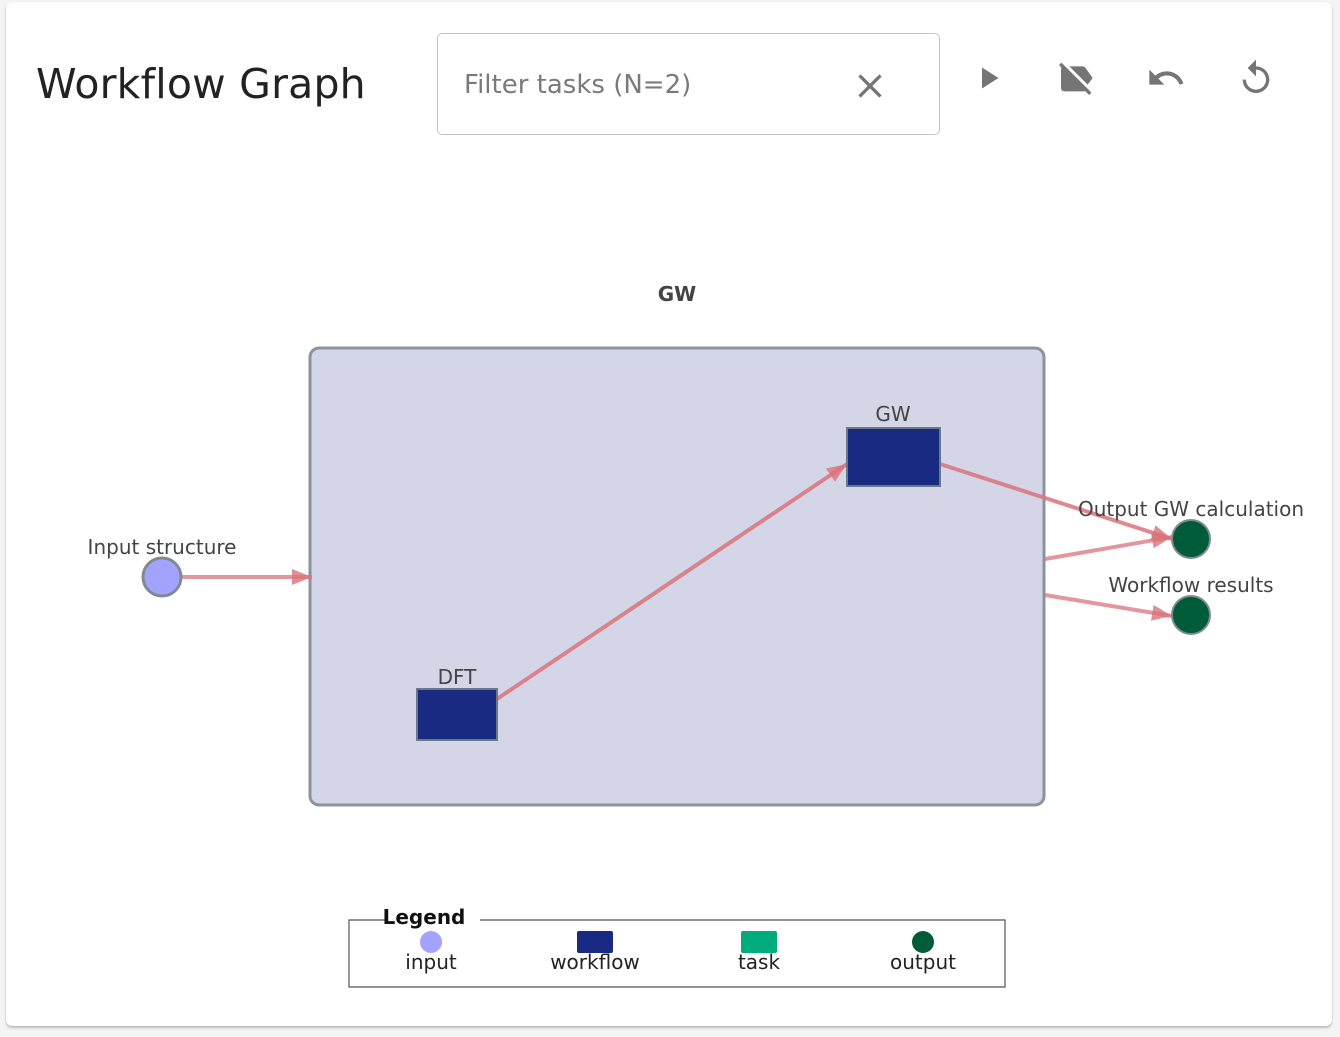  What do you see at coordinates (1190, 585) in the screenshot?
I see `output-node-label: Workflow results` at bounding box center [1190, 585].